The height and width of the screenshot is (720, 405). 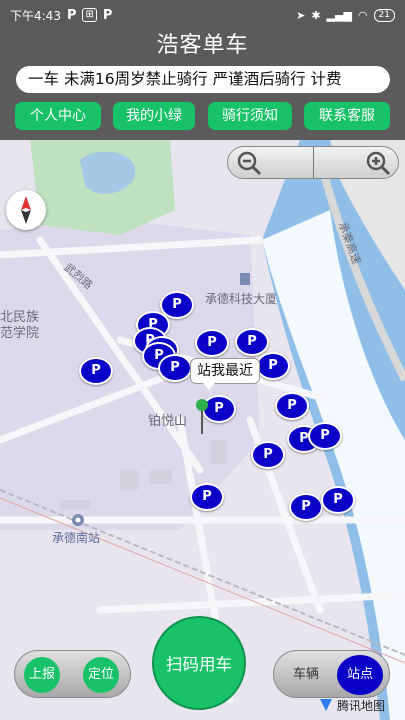 What do you see at coordinates (378, 163) in the screenshot?
I see `zoom-in-icon` at bounding box center [378, 163].